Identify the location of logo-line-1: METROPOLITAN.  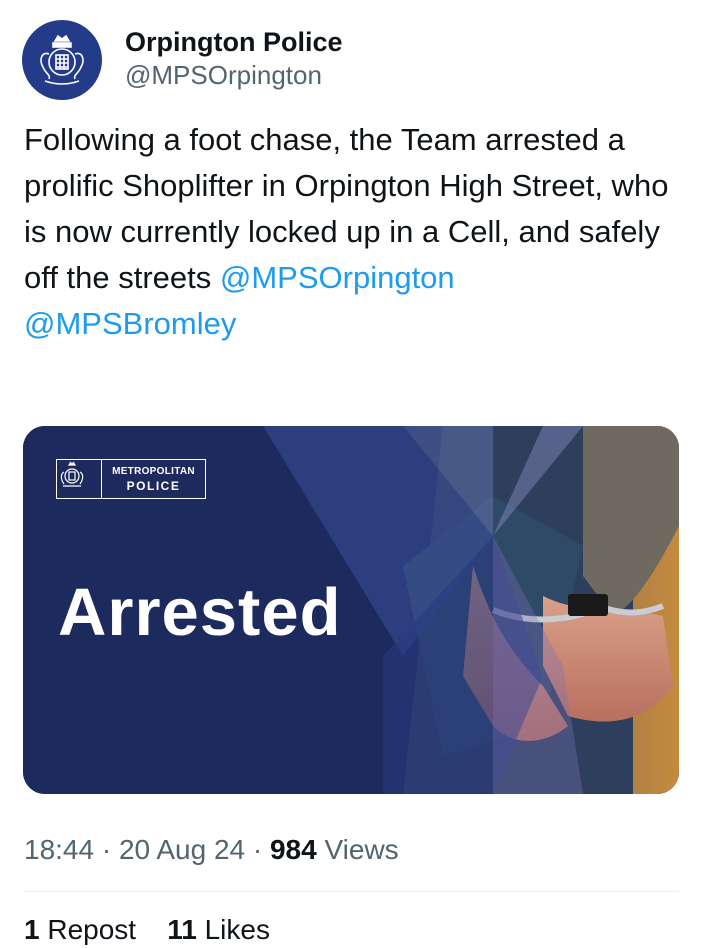
(153, 471).